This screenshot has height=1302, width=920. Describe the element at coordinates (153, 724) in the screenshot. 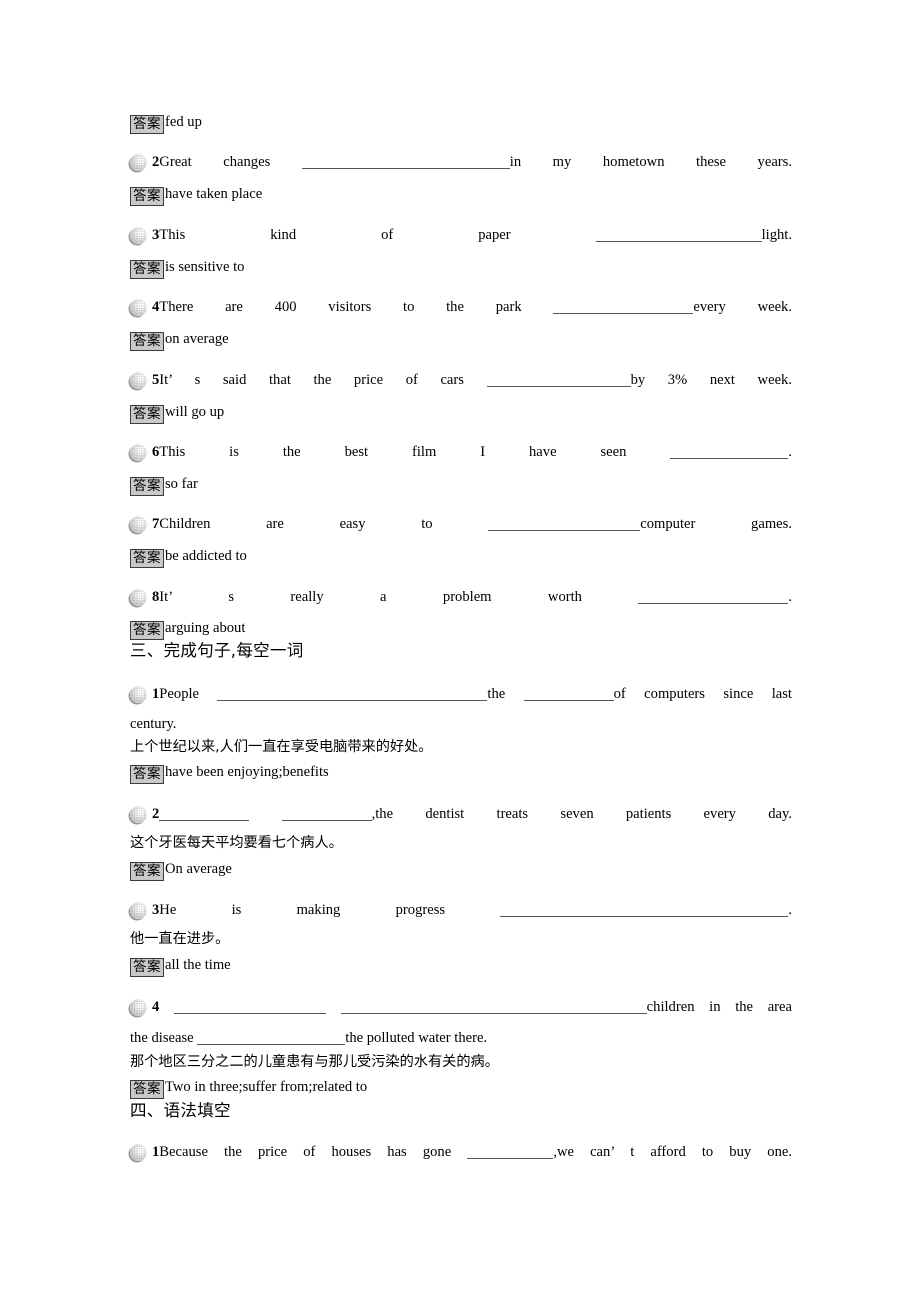

I see `continuation-line: century.` at that location.